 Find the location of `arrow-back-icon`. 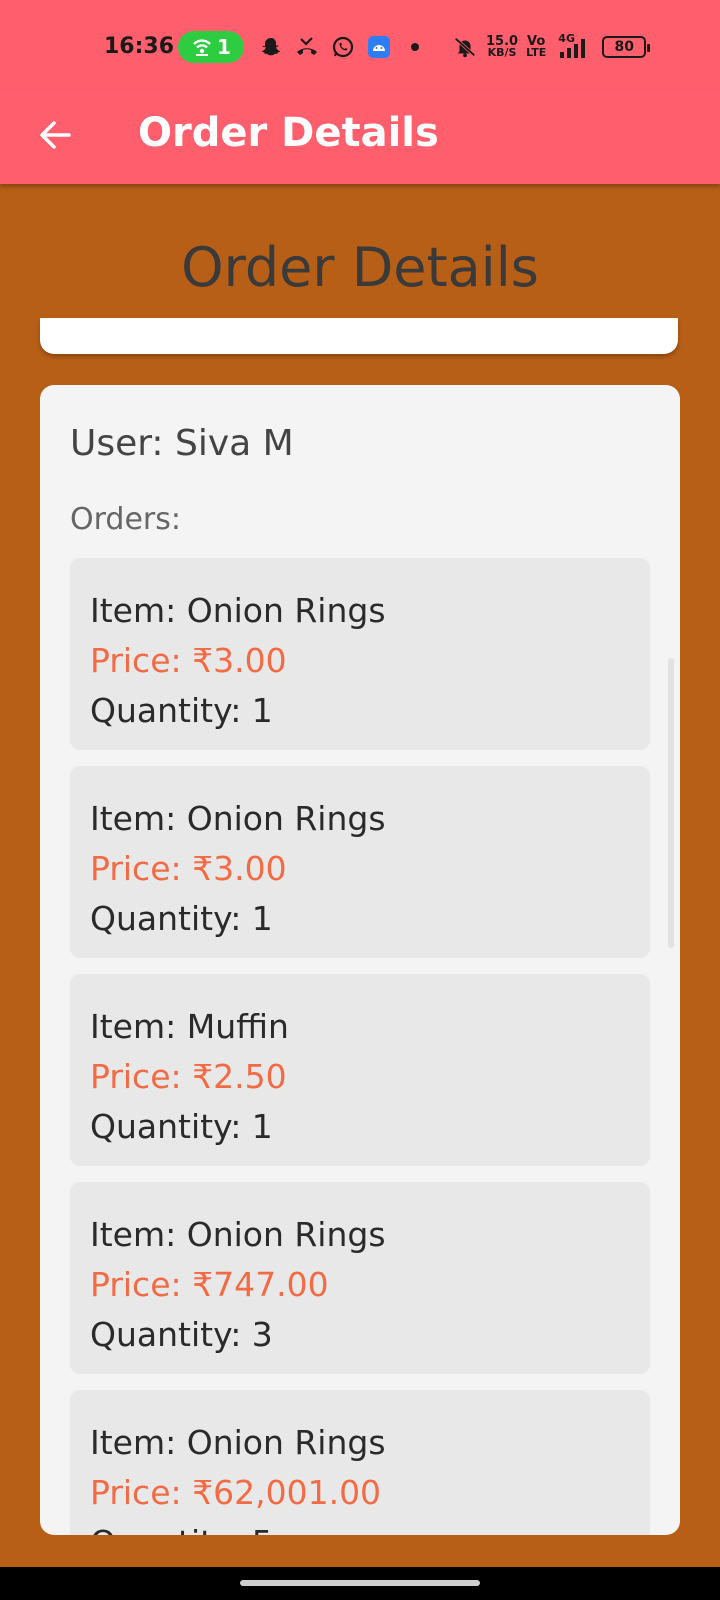

arrow-back-icon is located at coordinates (55, 135).